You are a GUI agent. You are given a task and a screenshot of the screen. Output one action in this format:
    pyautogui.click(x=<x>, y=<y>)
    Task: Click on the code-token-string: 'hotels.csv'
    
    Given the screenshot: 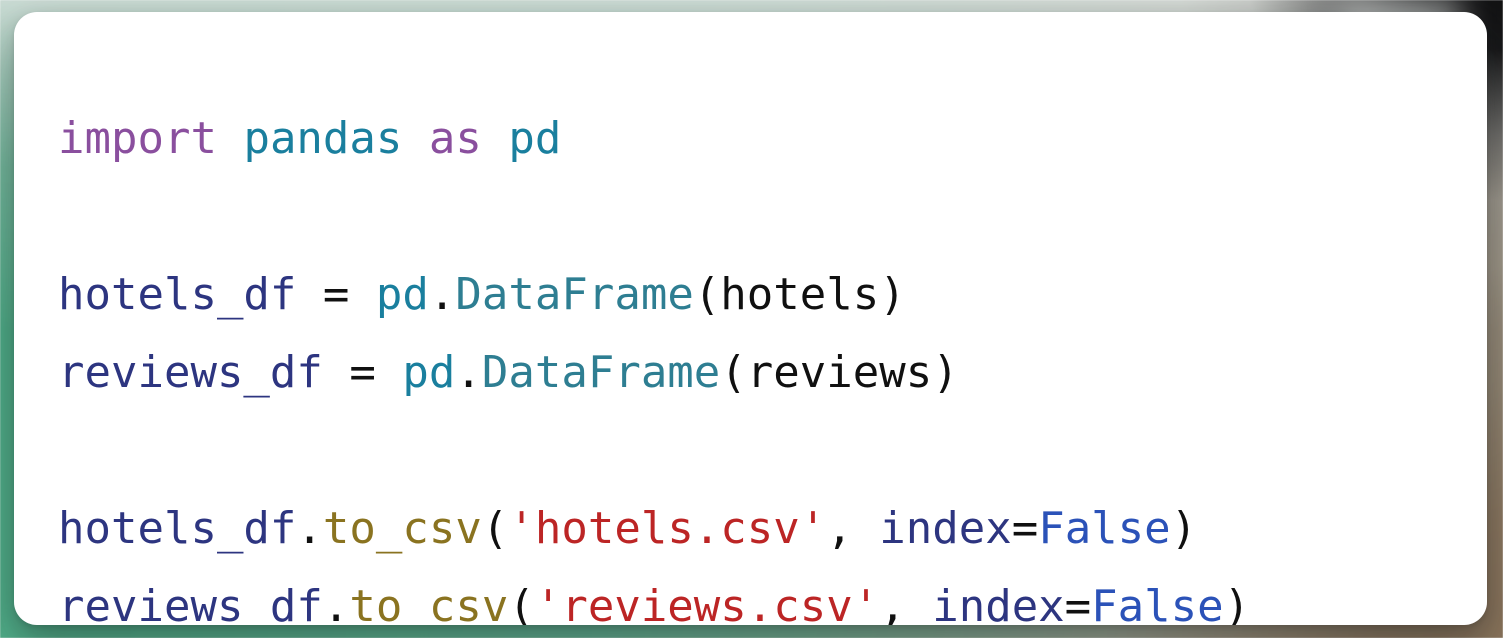 What is the action you would take?
    pyautogui.click(x=667, y=528)
    